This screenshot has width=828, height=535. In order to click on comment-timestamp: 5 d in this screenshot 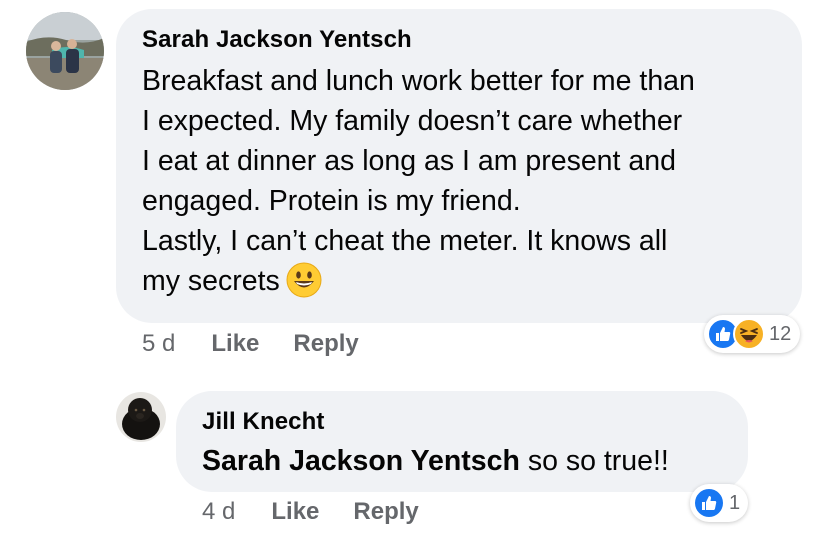, I will do `click(158, 344)`.